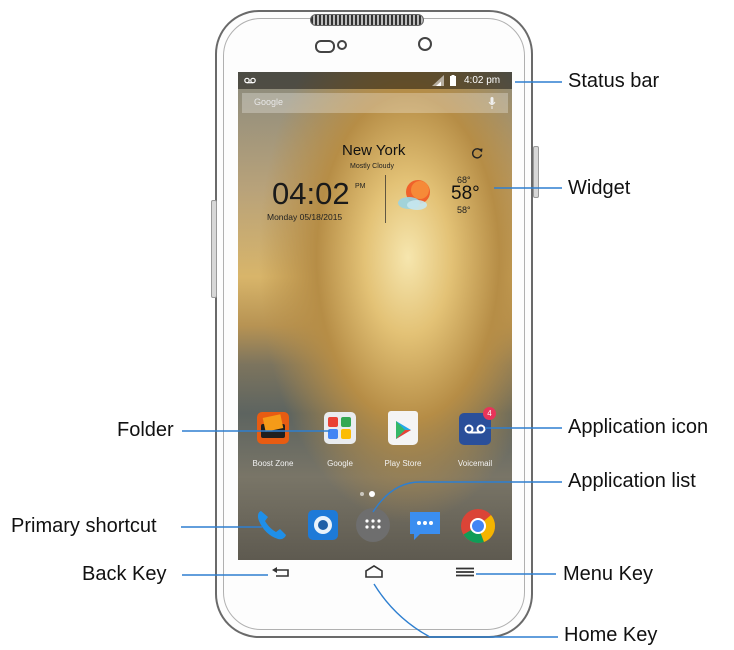 This screenshot has width=734, height=650. What do you see at coordinates (124, 574) in the screenshot?
I see `callout-back-key: Back Key` at bounding box center [124, 574].